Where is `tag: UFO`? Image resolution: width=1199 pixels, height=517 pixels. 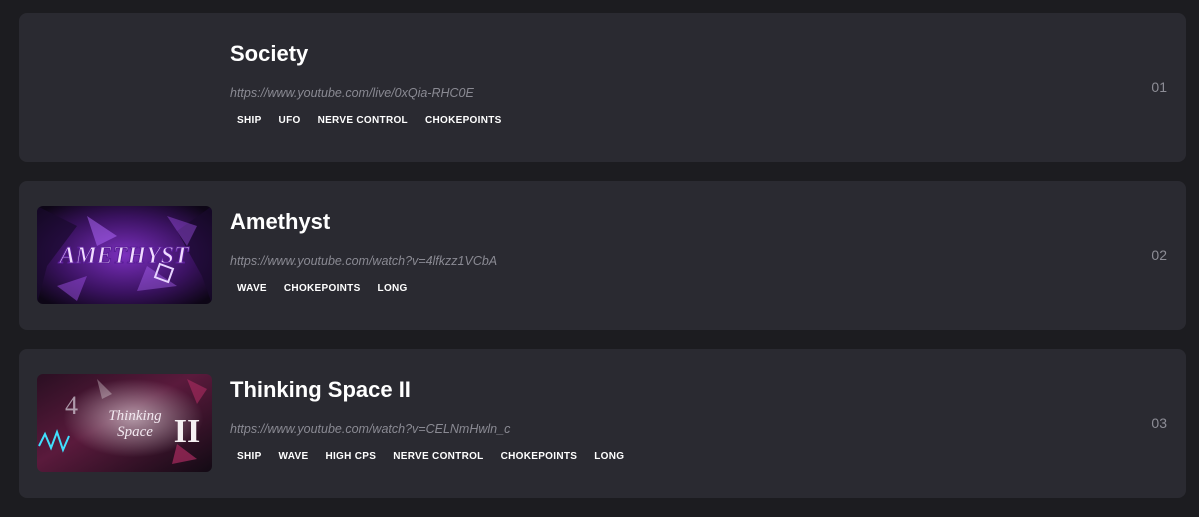 tag: UFO is located at coordinates (290, 121).